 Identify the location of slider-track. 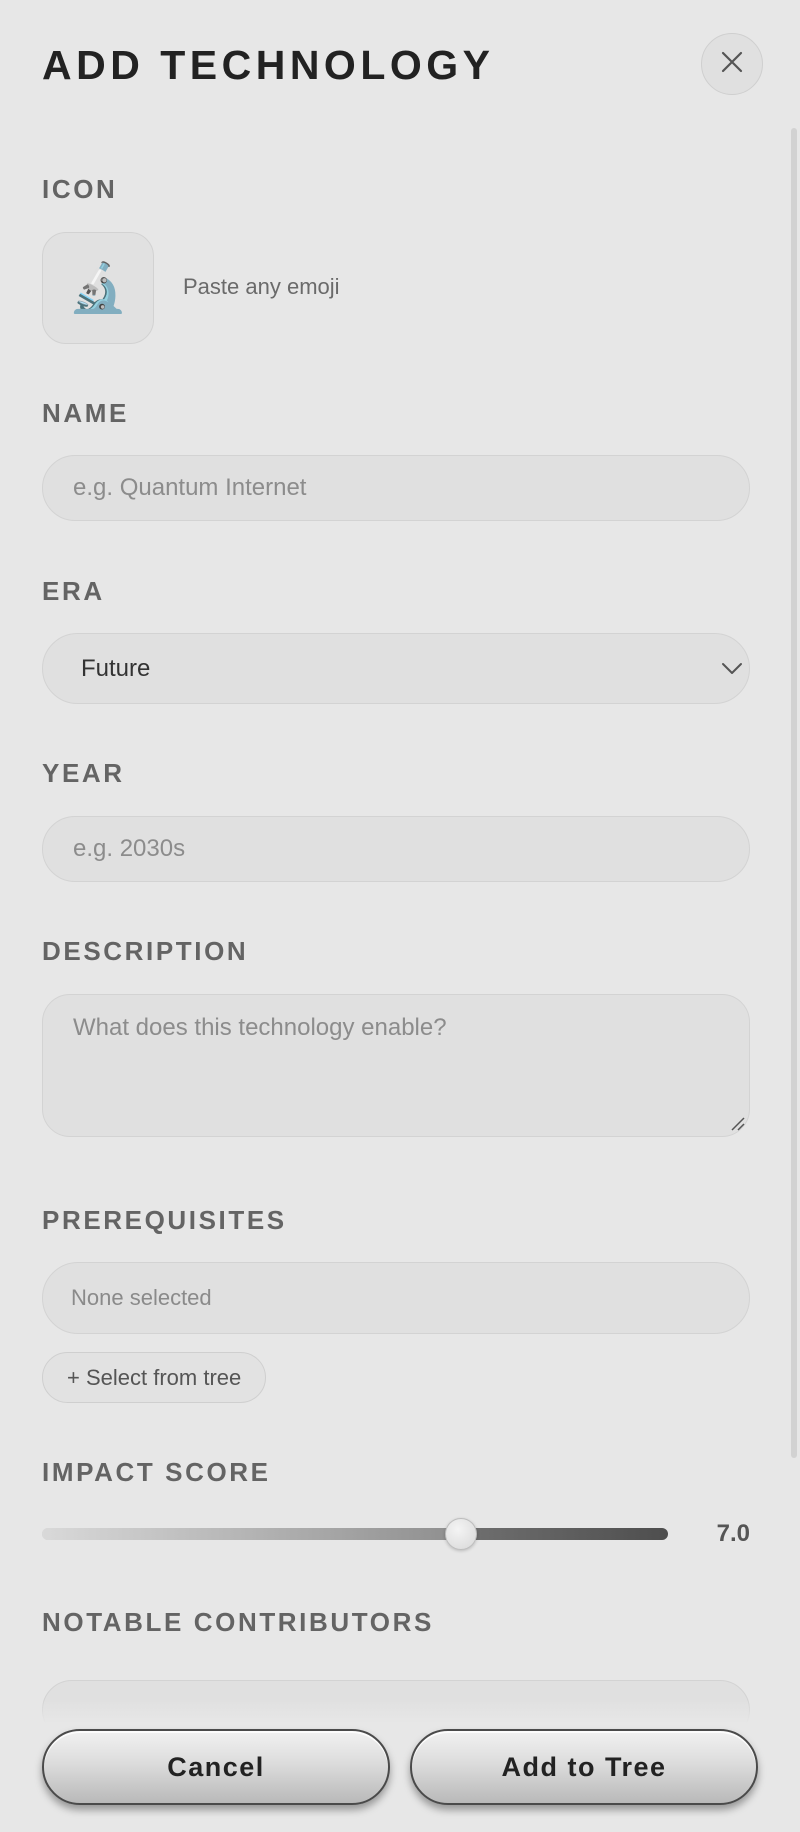
(355, 1534).